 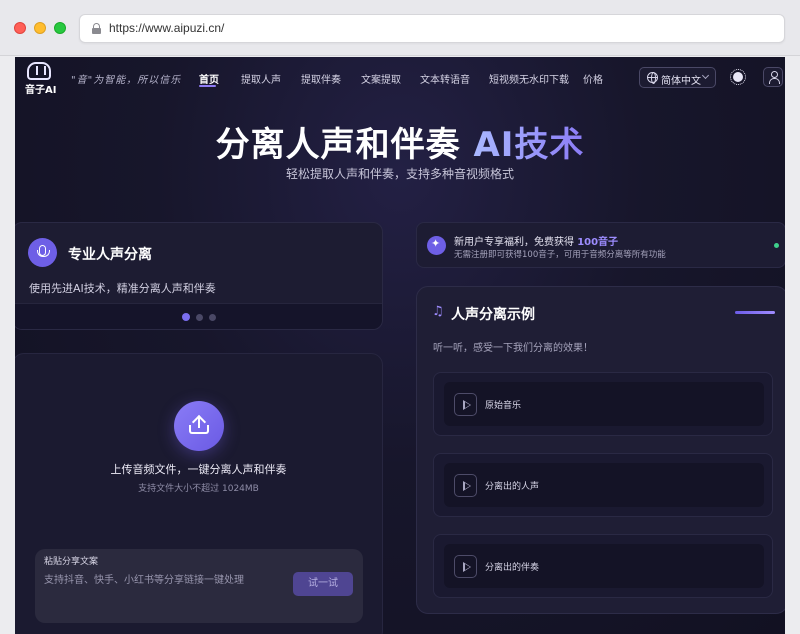 I want to click on promo-headline: 新用户专享福利，免费获得 100音子, so click(x=536, y=240).